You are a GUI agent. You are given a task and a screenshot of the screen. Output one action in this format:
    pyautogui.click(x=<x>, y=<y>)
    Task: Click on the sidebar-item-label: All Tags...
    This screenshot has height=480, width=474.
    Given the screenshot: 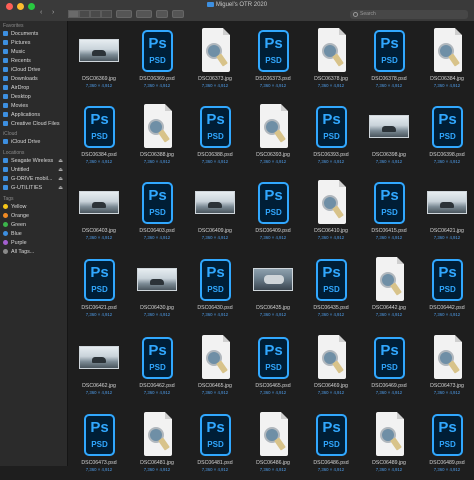 What is the action you would take?
    pyautogui.click(x=23, y=252)
    